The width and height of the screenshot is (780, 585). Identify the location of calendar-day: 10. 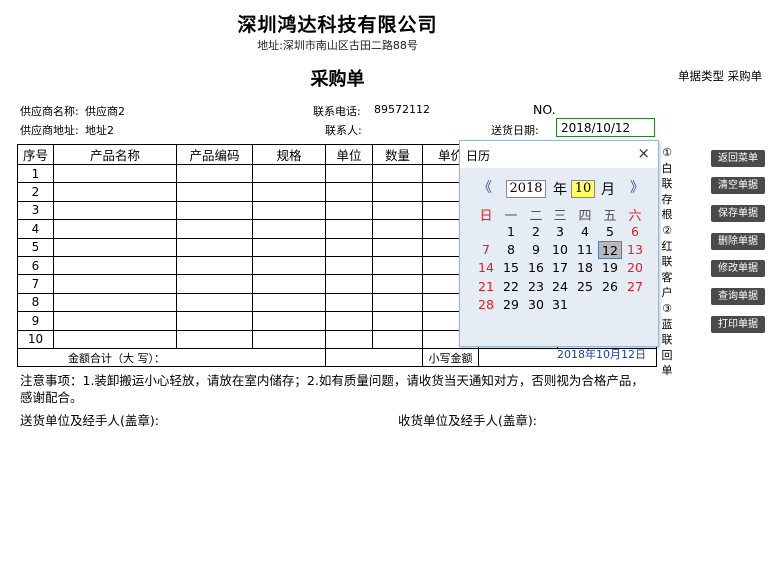
(560, 250).